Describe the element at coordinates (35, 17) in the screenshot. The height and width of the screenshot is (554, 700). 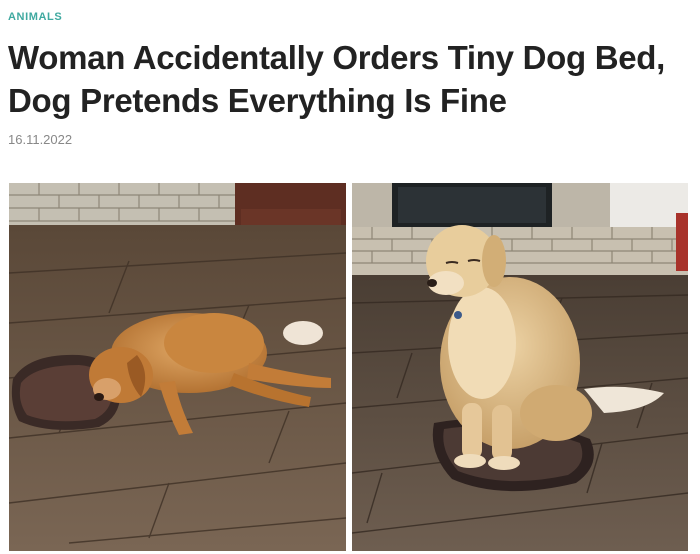
I see `category-label: ANIMALS` at that location.